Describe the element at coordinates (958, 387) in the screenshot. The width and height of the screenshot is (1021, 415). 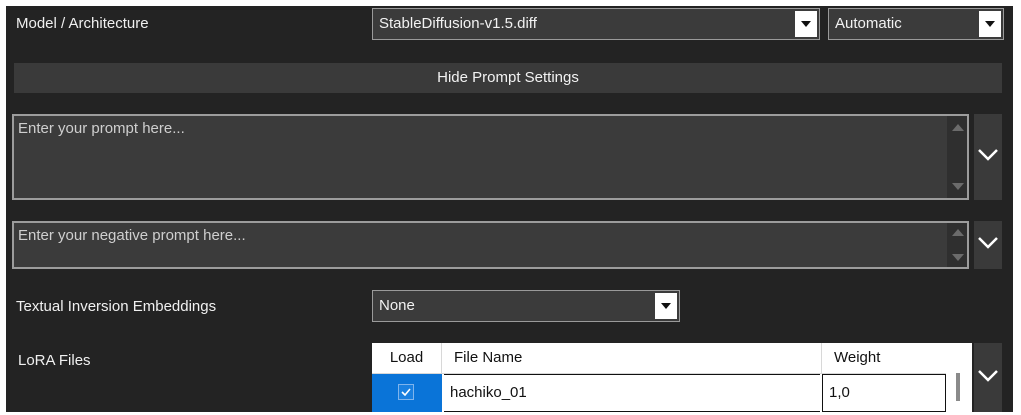
I see `scrollbar-thumb` at that location.